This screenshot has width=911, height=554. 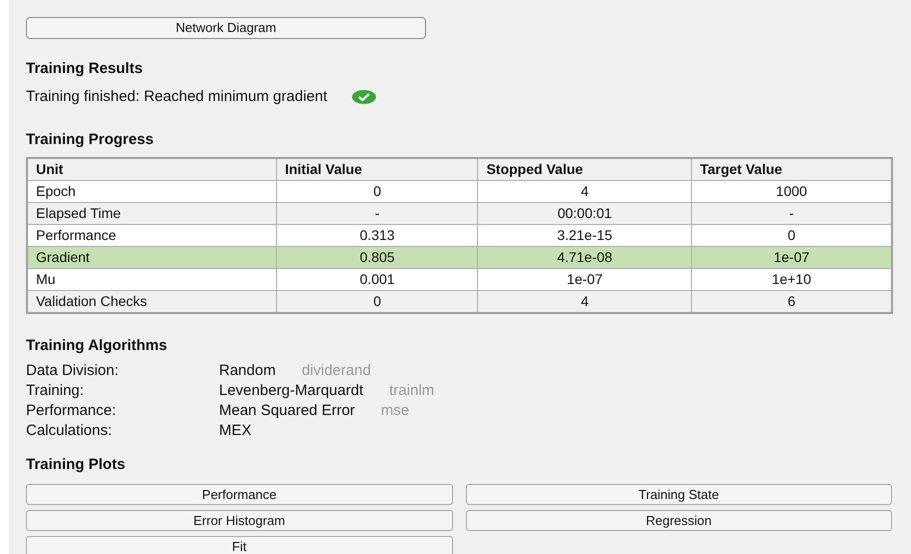 What do you see at coordinates (55, 390) in the screenshot?
I see `algorithm-label: Training:` at bounding box center [55, 390].